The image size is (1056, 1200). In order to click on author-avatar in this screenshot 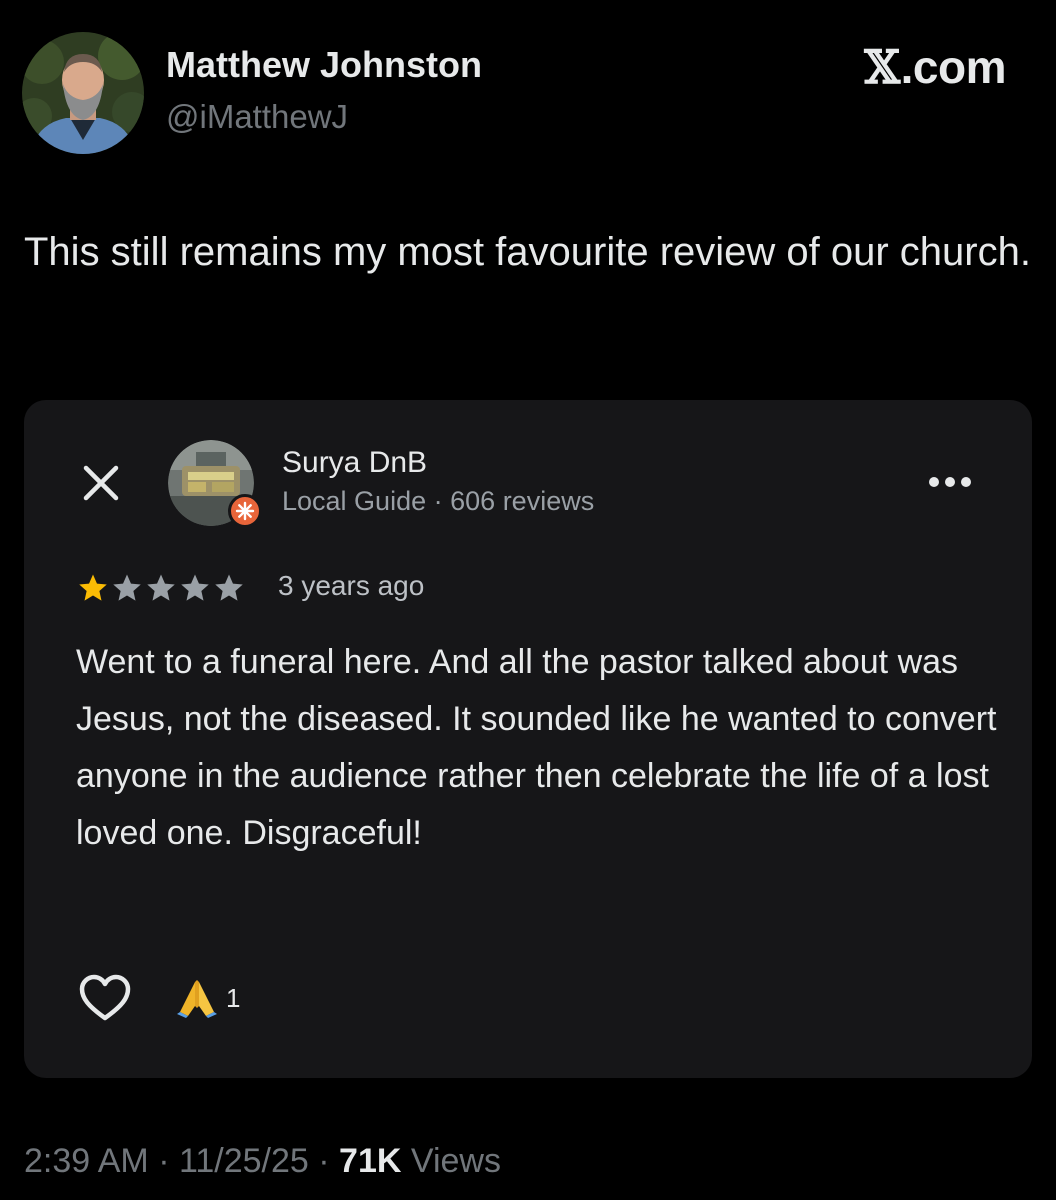, I will do `click(83, 93)`.